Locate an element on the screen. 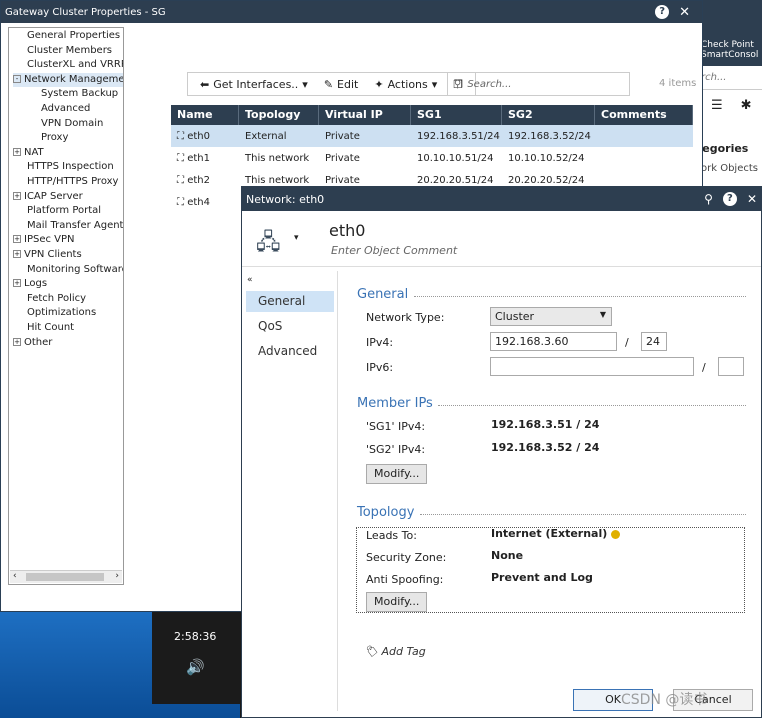 The image size is (762, 718). dialog-title: Network: eth0 is located at coordinates (285, 199).